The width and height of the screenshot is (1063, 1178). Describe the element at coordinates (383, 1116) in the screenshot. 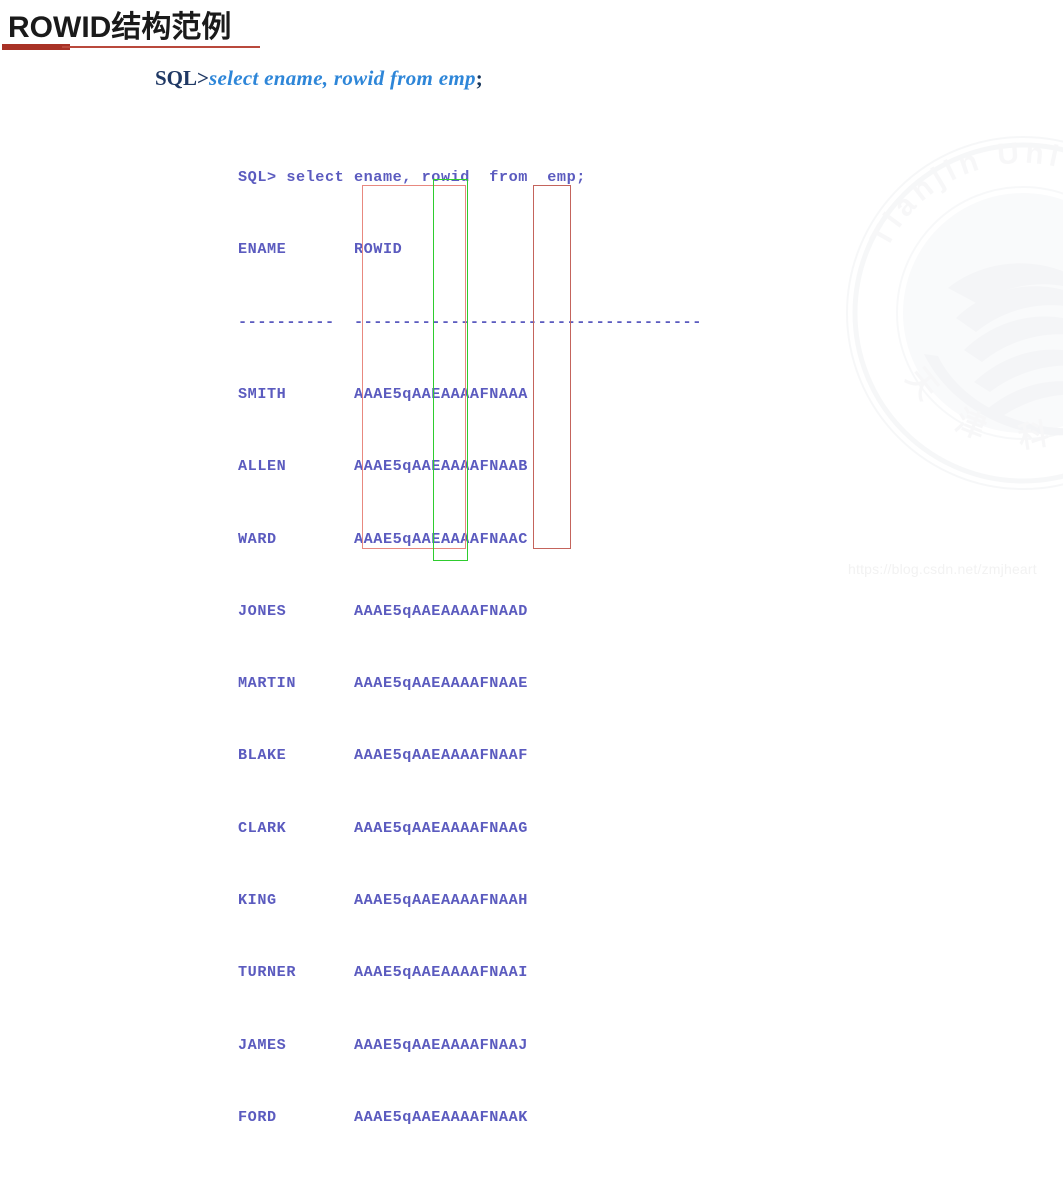

I see `table-row: FORD AAAE5qAAEAAAAFNAAK` at that location.